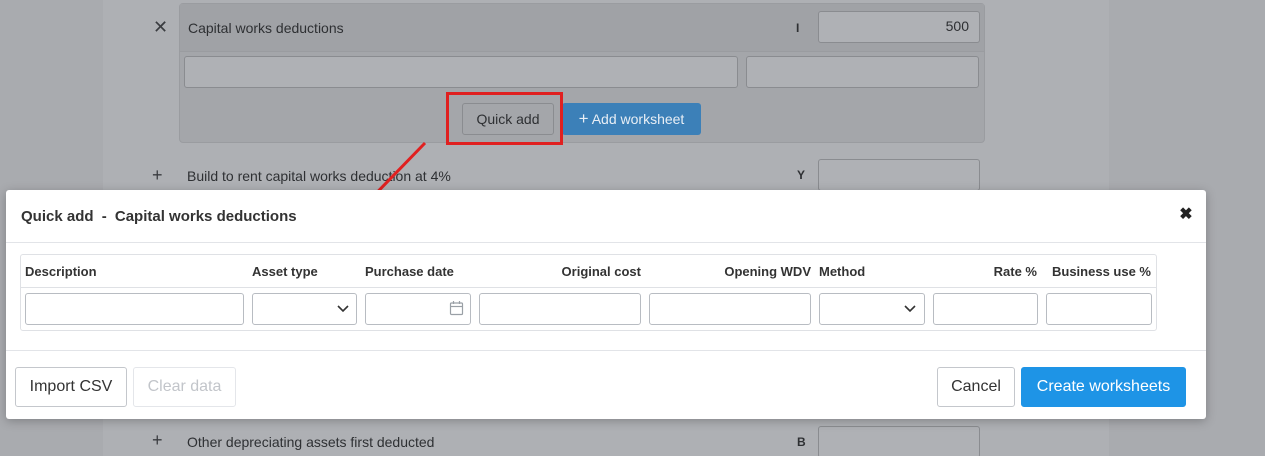 This screenshot has height=456, width=1265. I want to click on column-header-description: Description, so click(61, 271).